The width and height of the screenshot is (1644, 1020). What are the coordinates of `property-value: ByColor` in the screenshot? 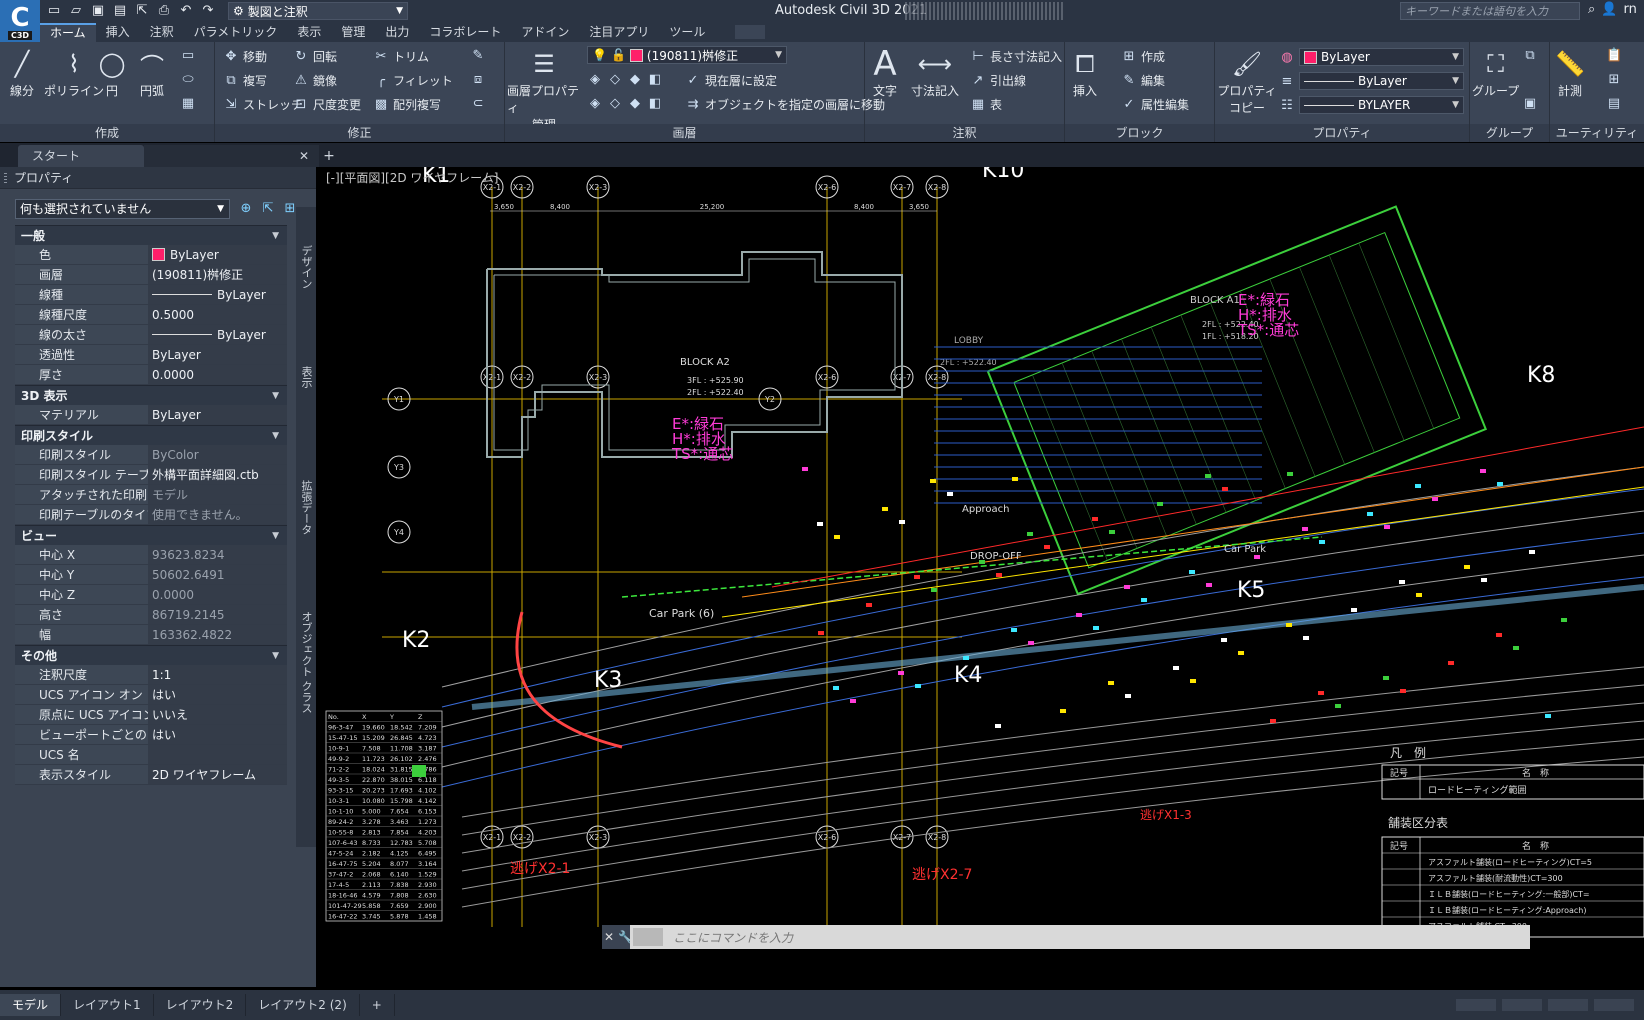 It's located at (217, 454).